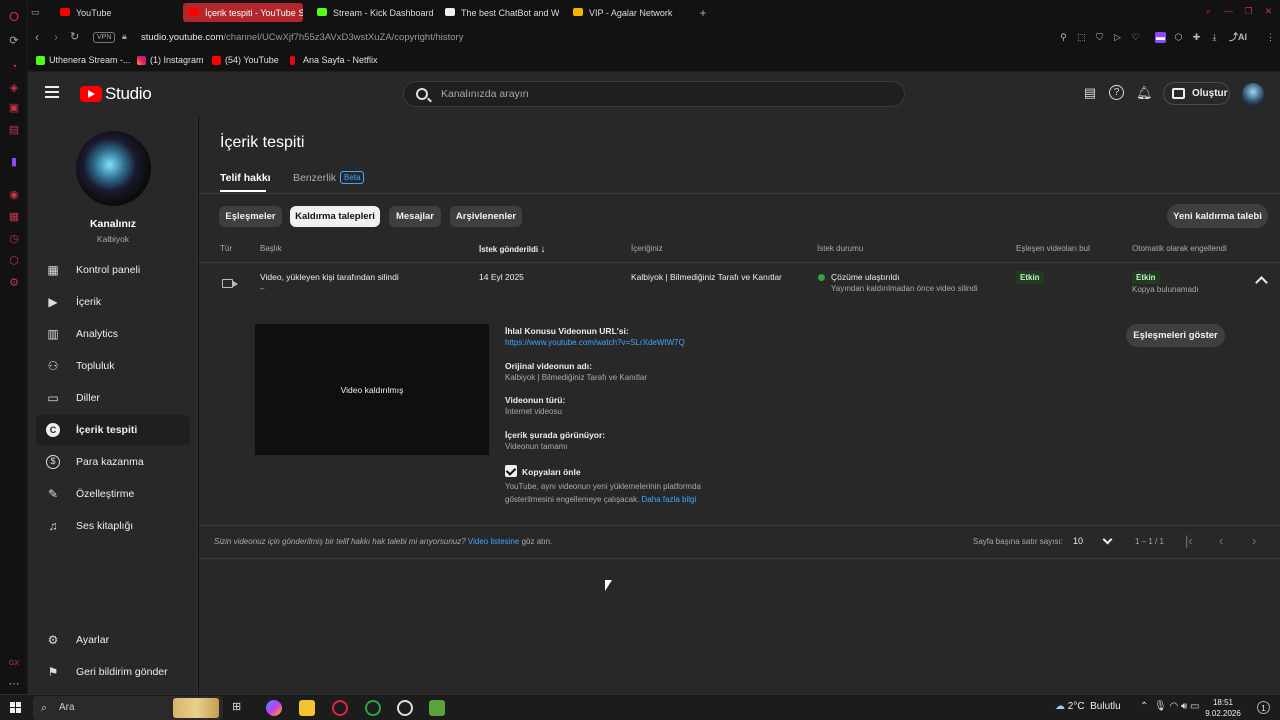  I want to click on sidebar-item-content: ▶ İçerik, so click(113, 302).